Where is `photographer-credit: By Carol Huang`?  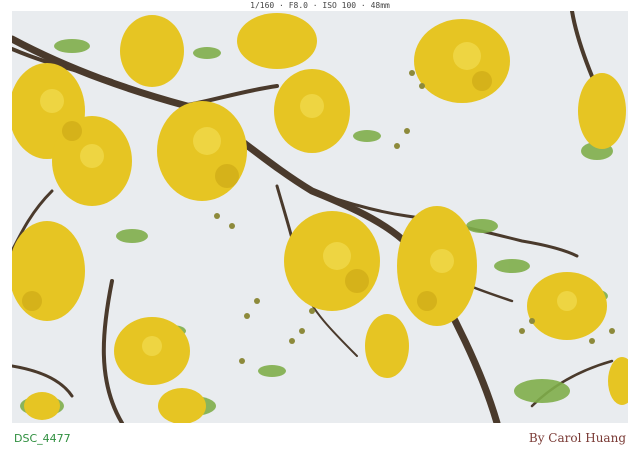
photographer-credit: By Carol Huang is located at coordinates (577, 438).